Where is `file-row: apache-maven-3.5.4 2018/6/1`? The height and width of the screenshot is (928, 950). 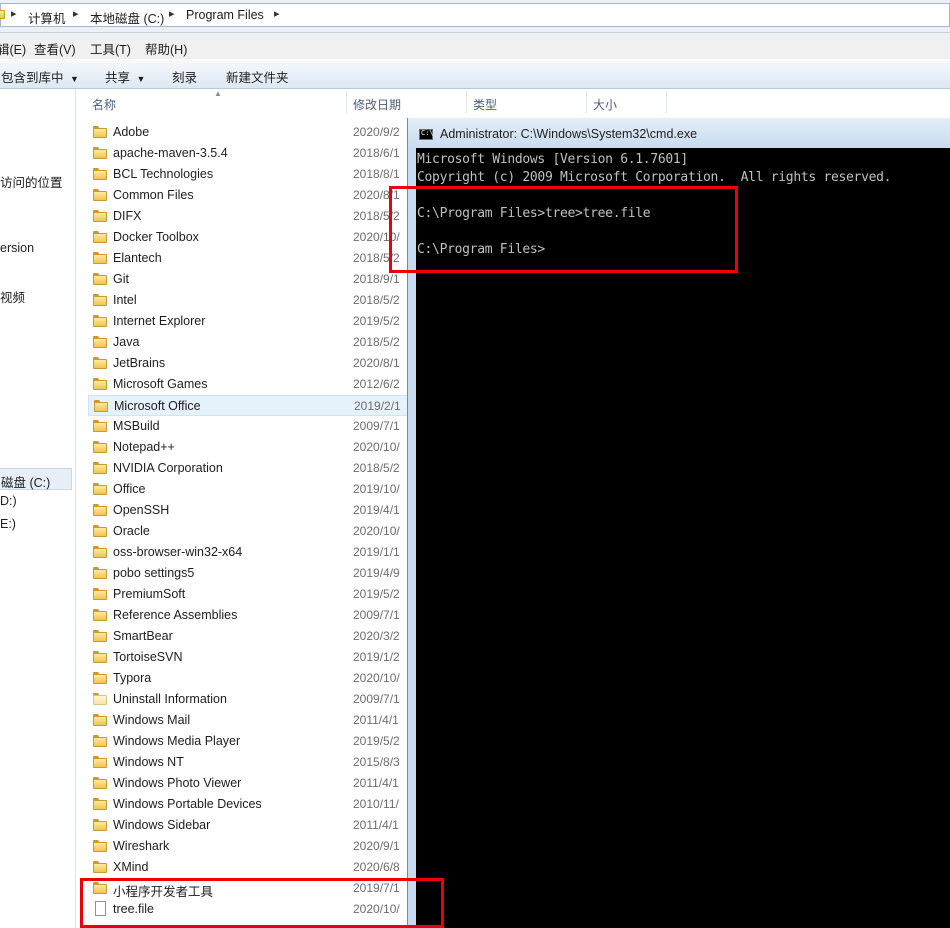
file-row: apache-maven-3.5.4 2018/6/1 is located at coordinates (249, 153).